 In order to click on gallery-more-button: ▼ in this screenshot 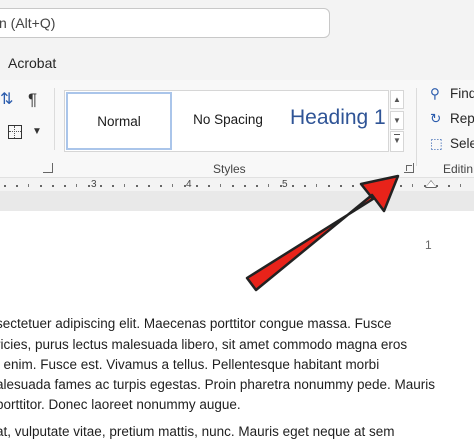, I will do `click(397, 141)`.